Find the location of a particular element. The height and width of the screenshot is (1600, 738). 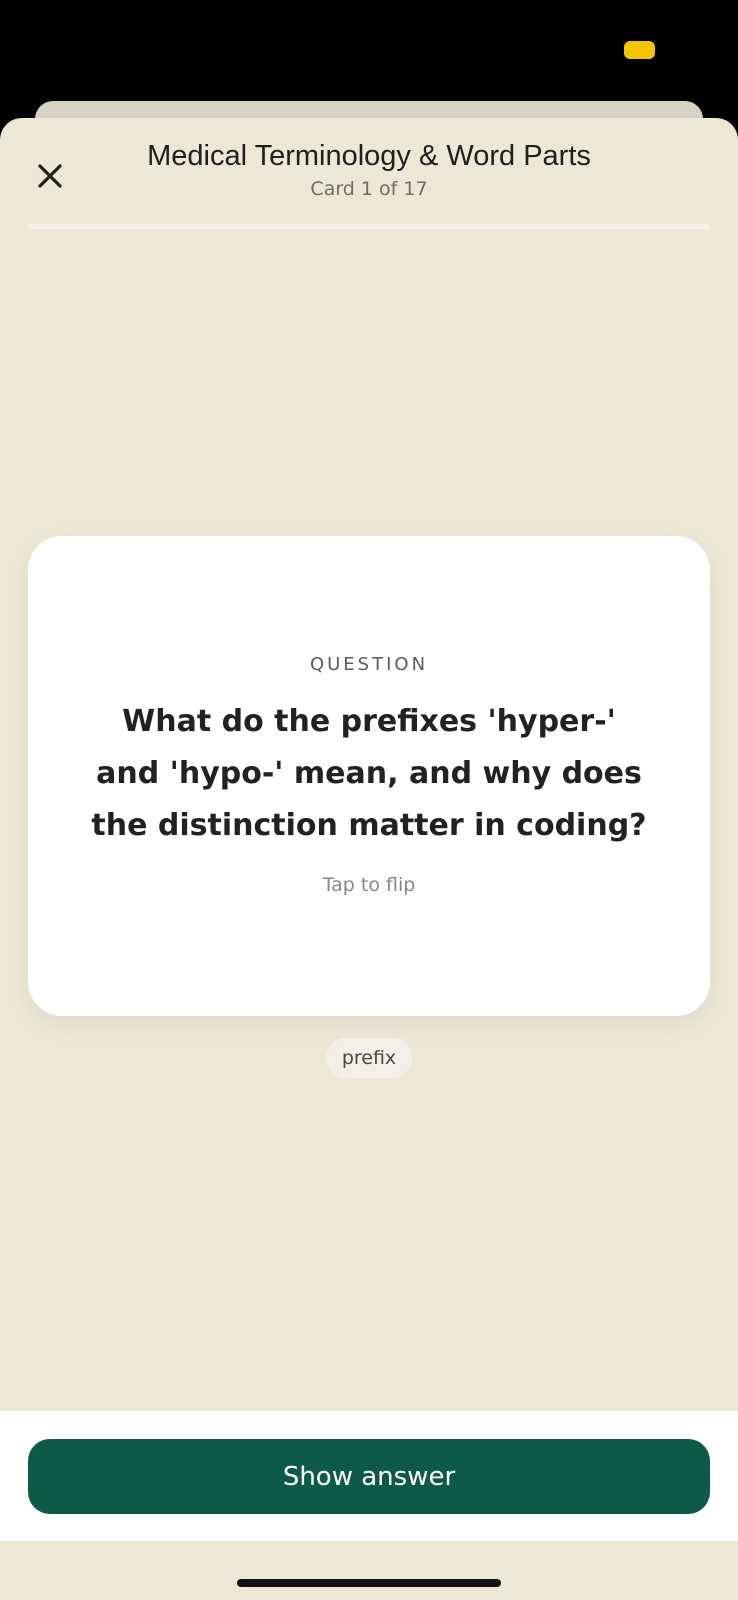

card-counter: Card 1 of 17 is located at coordinates (369, 189).